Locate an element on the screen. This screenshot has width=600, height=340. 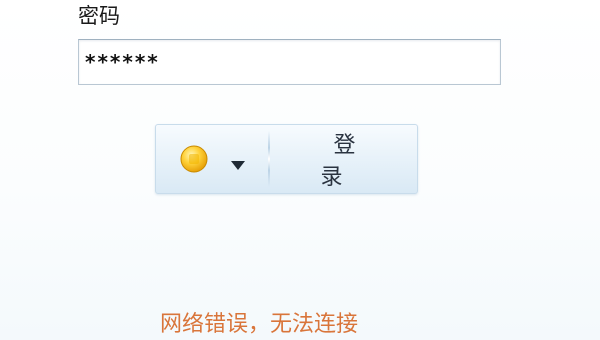
network-error-message: 网络错误，无法连接 is located at coordinates (259, 324).